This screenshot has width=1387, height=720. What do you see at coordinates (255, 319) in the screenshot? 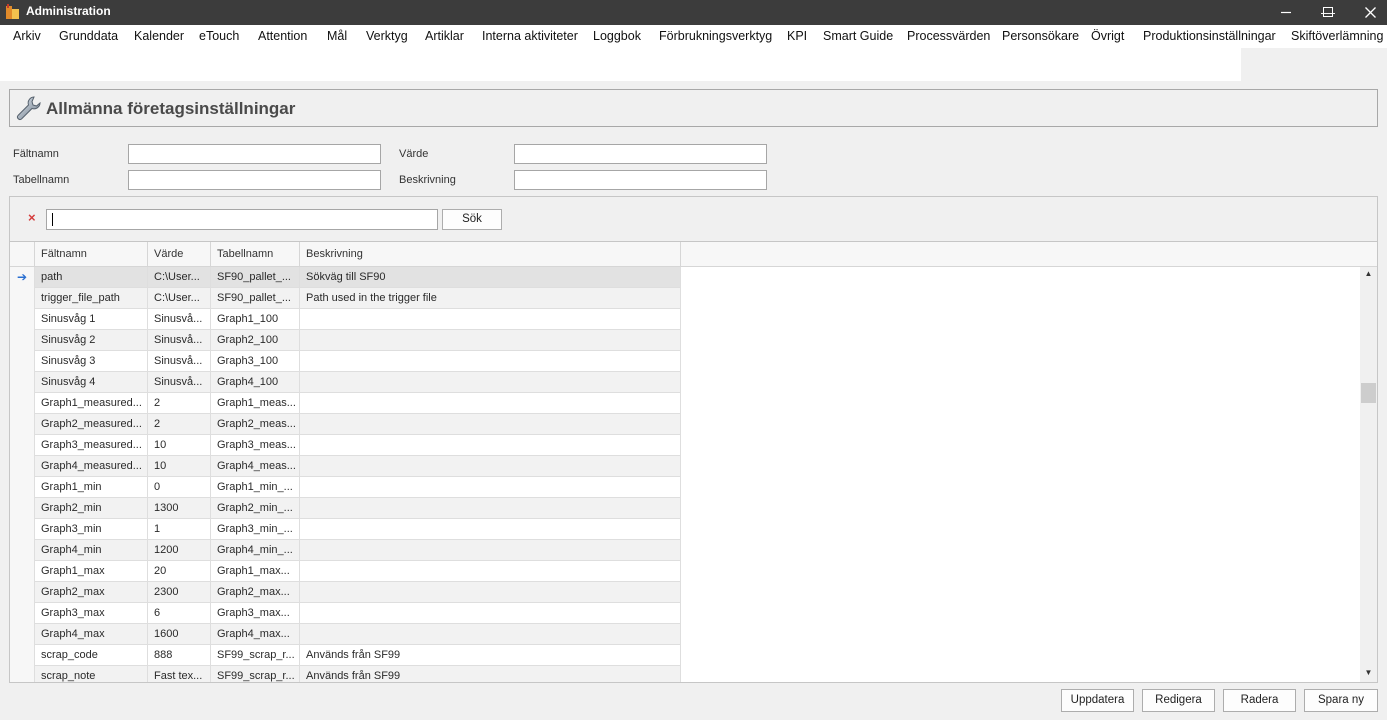
I see `cell-tabellnamn: Graph1_100` at bounding box center [255, 319].